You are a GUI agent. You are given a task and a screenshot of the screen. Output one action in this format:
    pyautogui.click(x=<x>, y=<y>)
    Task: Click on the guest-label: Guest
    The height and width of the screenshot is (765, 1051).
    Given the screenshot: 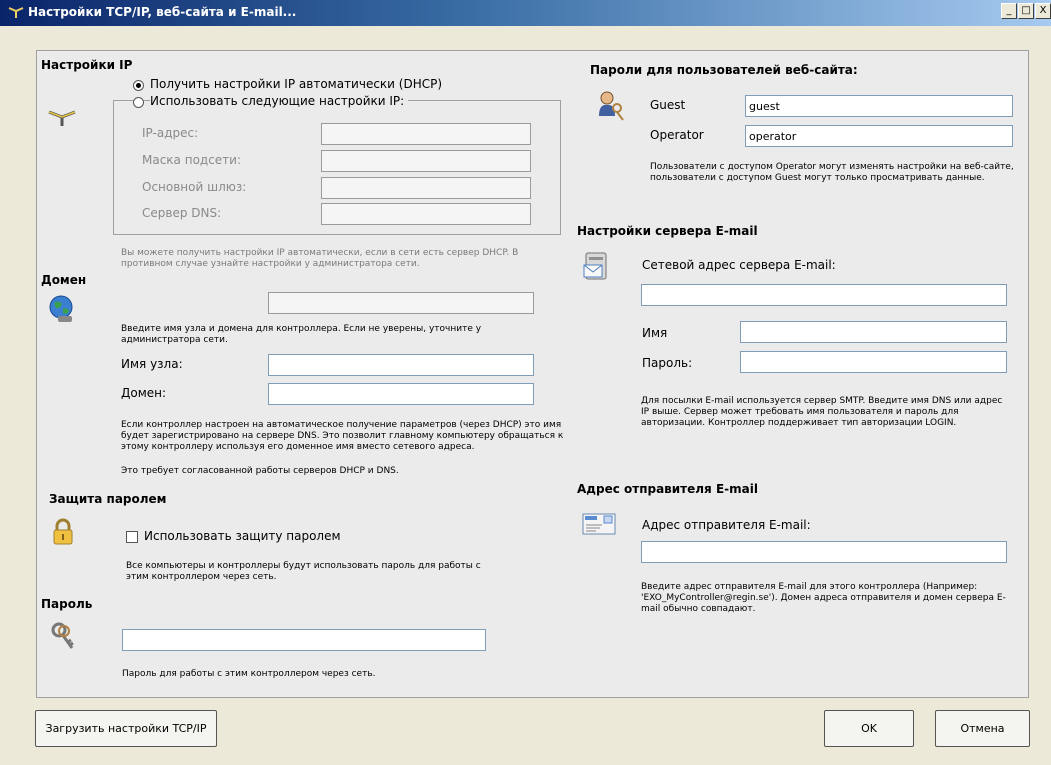 What is the action you would take?
    pyautogui.click(x=668, y=105)
    